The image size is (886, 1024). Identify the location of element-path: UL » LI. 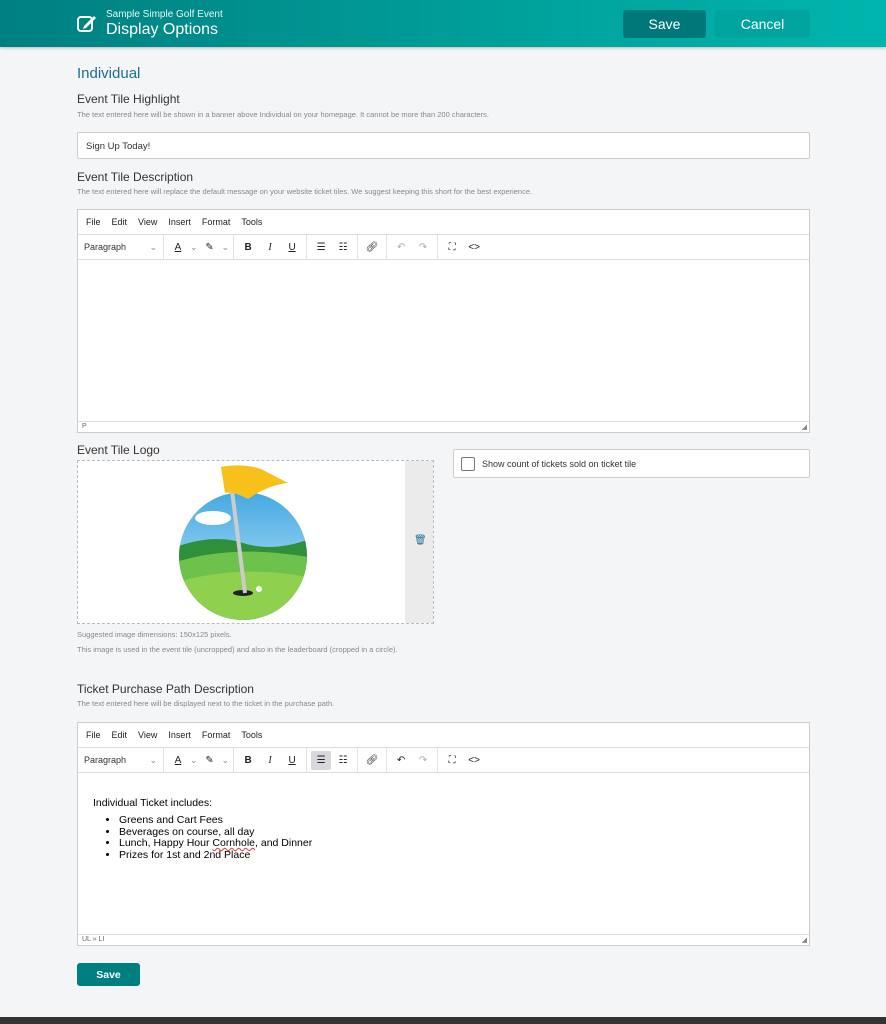
(93, 939).